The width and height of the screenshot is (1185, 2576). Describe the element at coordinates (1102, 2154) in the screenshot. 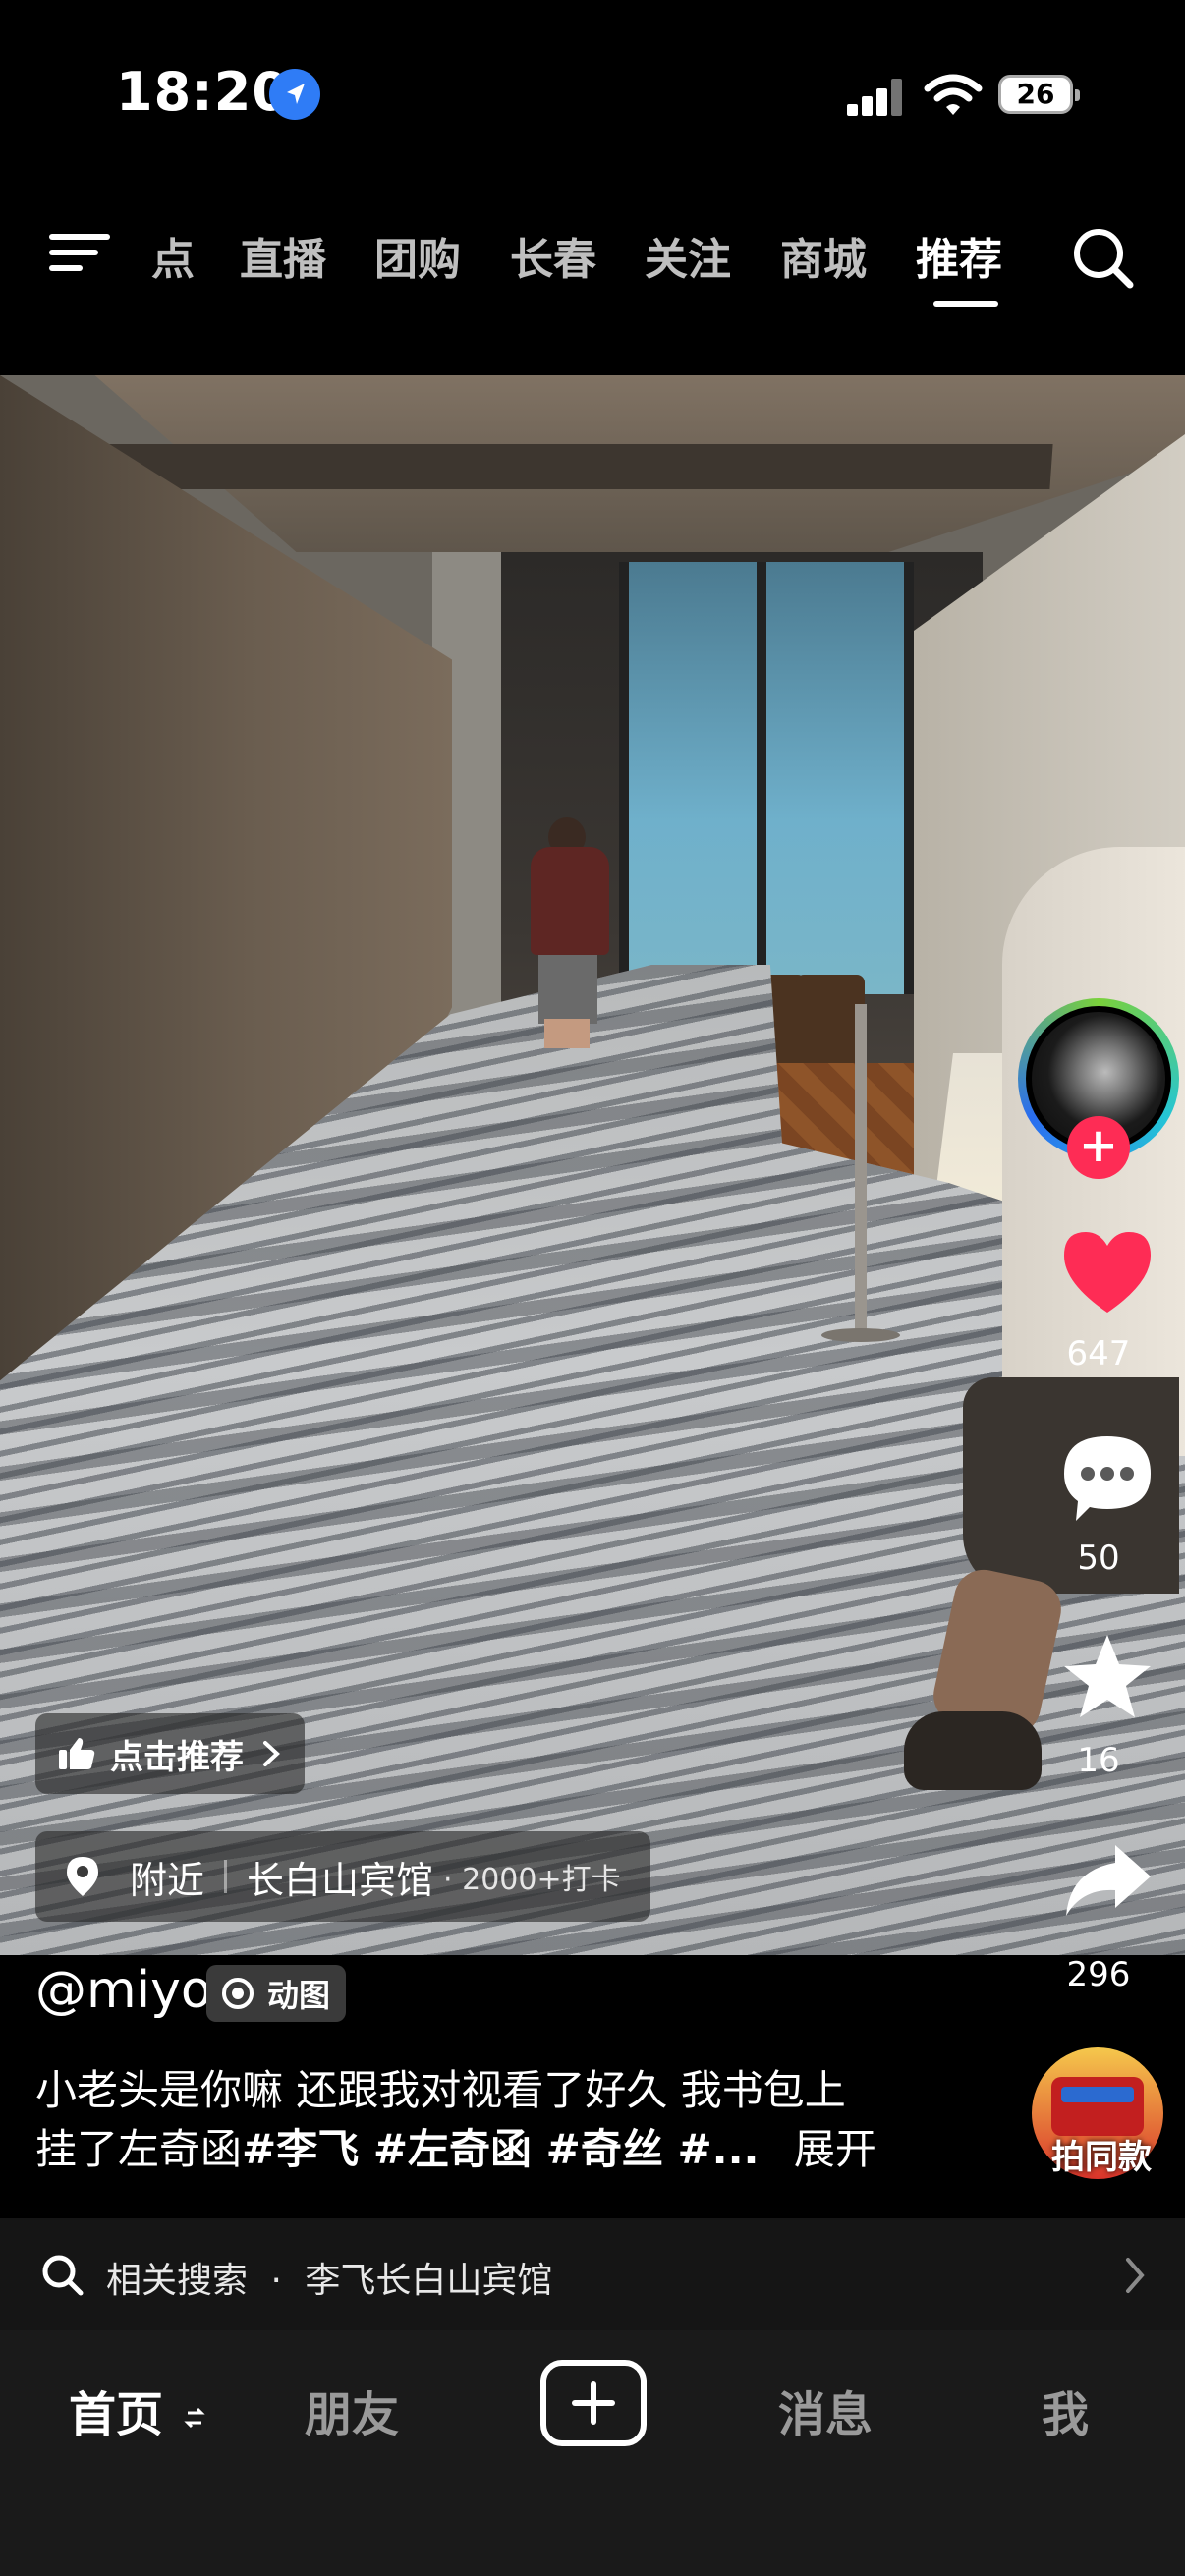

I see `same-style-label: 拍同款` at that location.